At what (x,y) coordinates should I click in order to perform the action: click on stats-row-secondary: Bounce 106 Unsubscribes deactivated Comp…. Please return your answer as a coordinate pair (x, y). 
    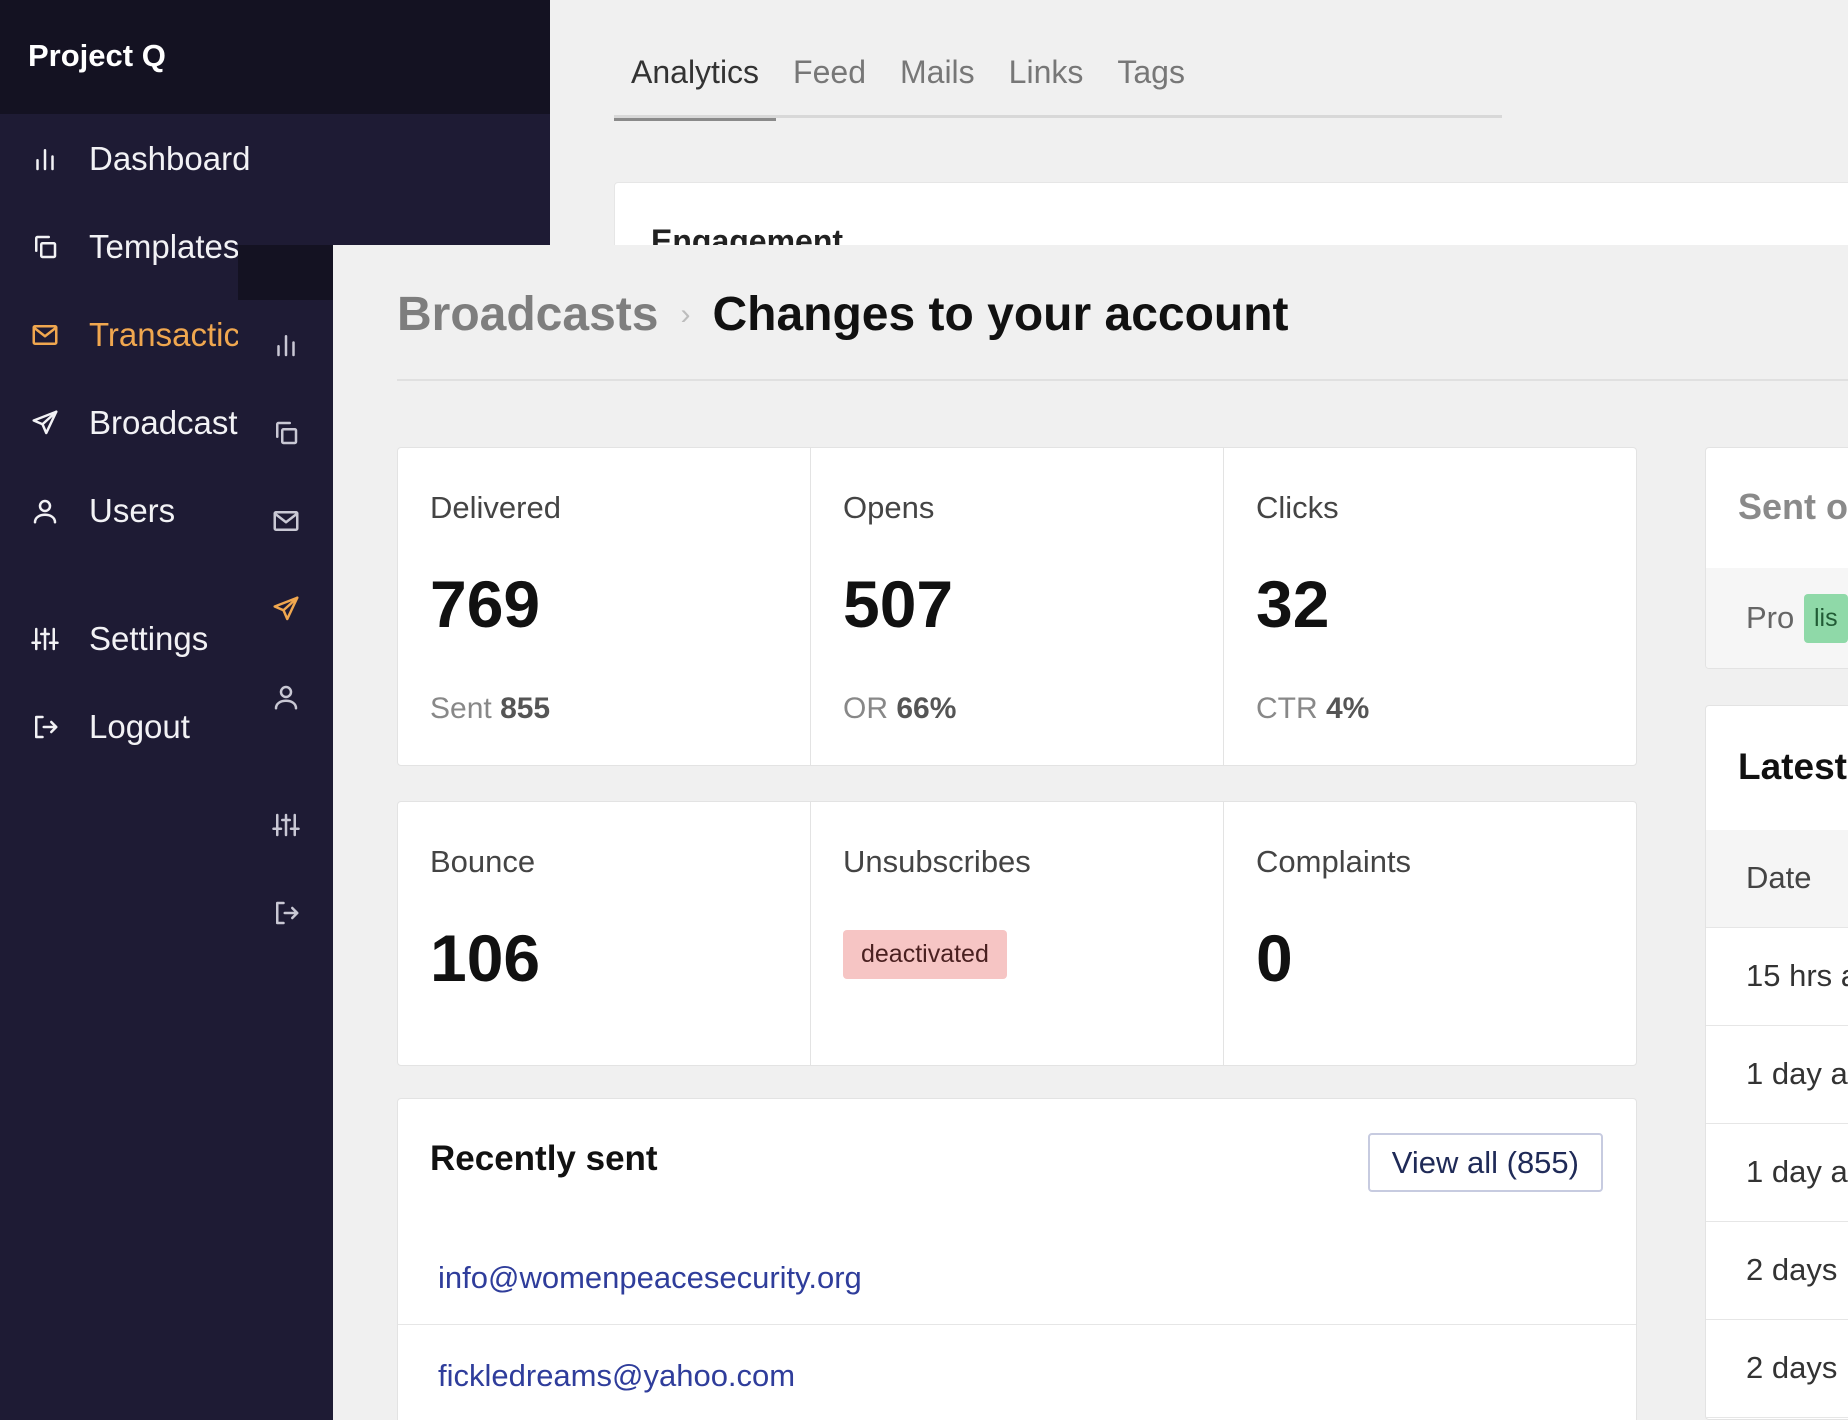
    Looking at the image, I should click on (1017, 933).